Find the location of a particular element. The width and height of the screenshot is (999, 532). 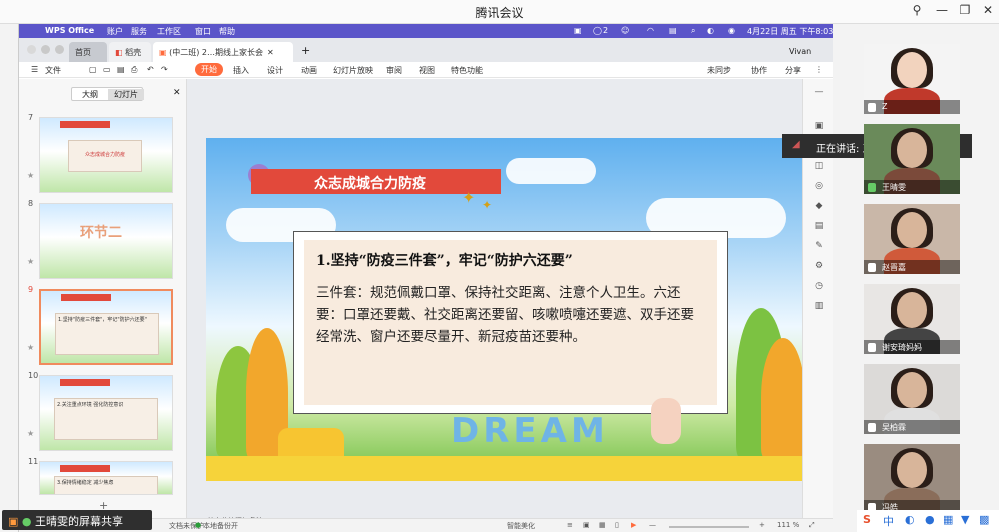

slide-thumb-10: 2.关注重点环境 强化防控意识 is located at coordinates (106, 413).